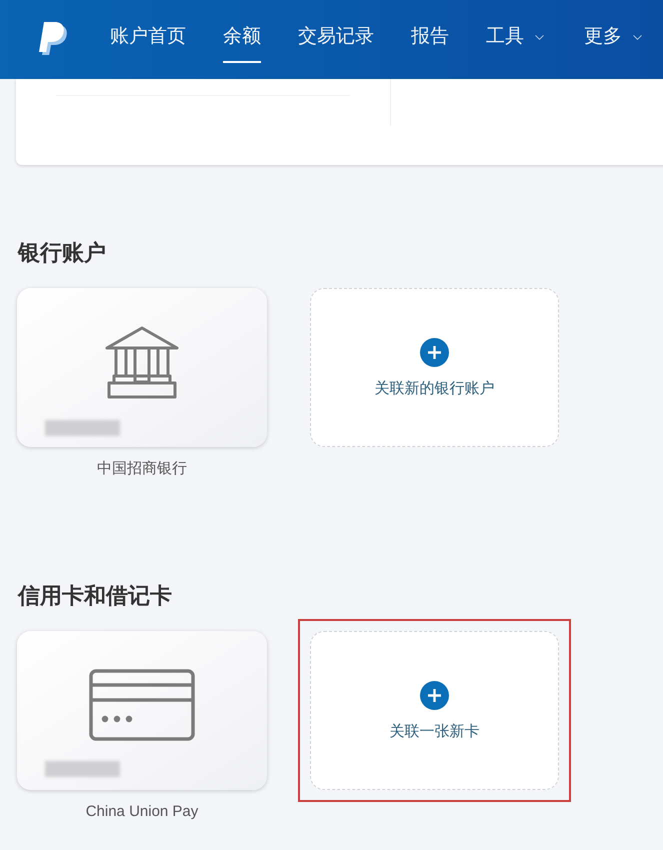  What do you see at coordinates (95, 596) in the screenshot?
I see `section-heading: 信用卡和借记卡` at bounding box center [95, 596].